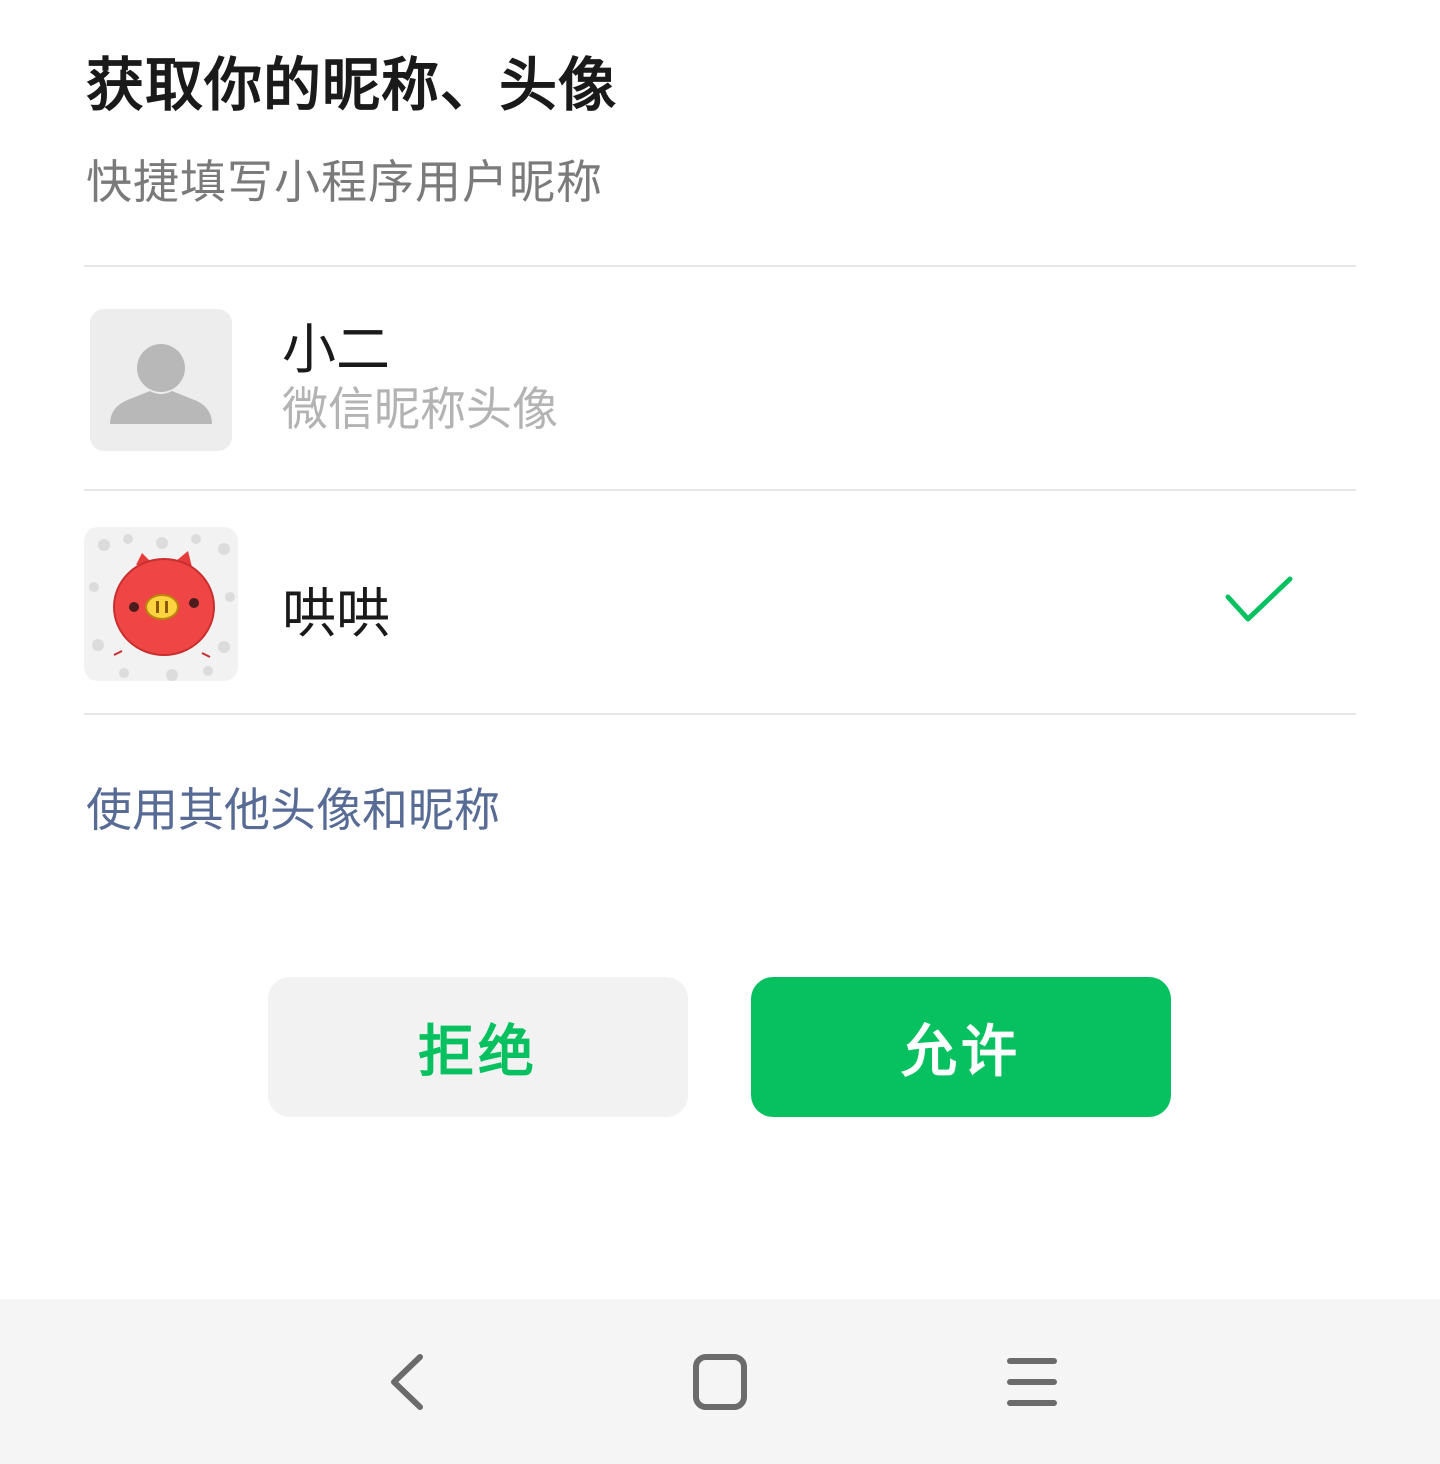 This screenshot has height=1464, width=1440. I want to click on home-icon, so click(720, 1382).